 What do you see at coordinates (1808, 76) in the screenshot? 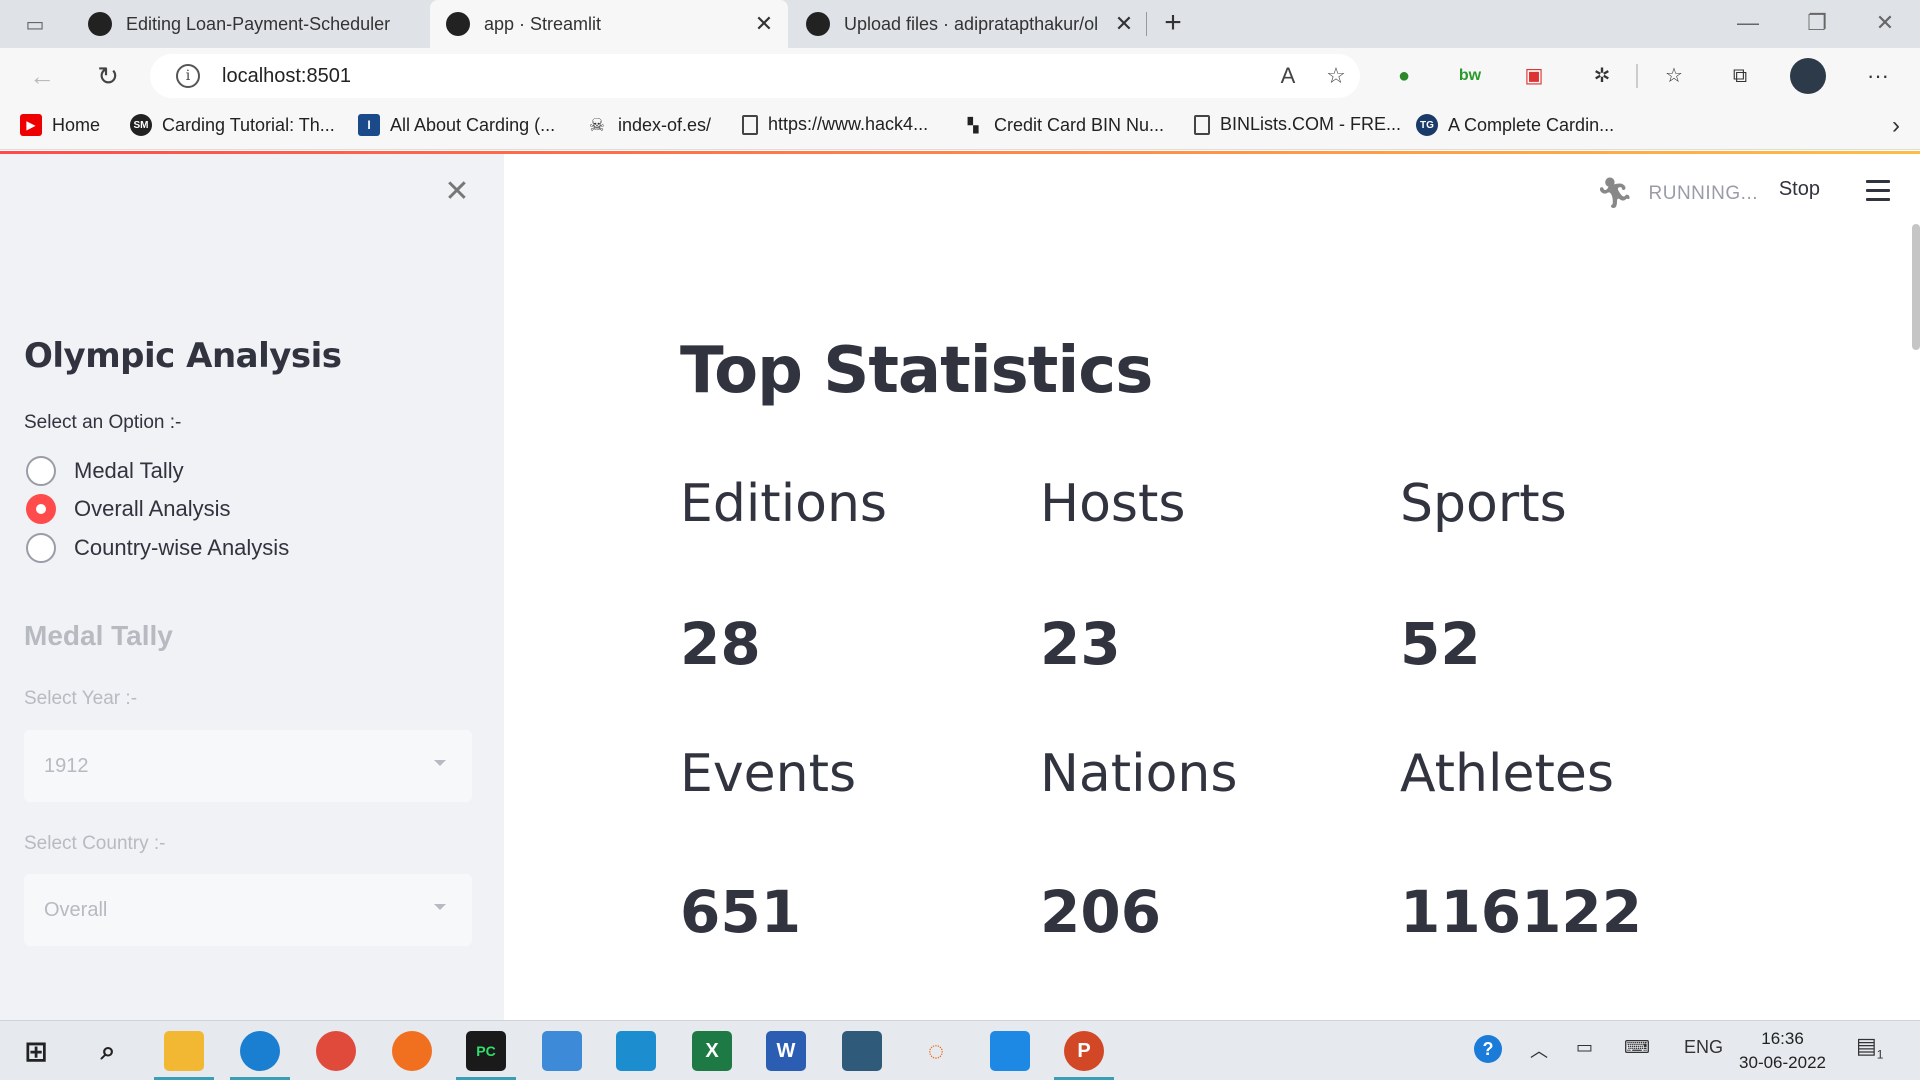
I see `profile-avatar` at bounding box center [1808, 76].